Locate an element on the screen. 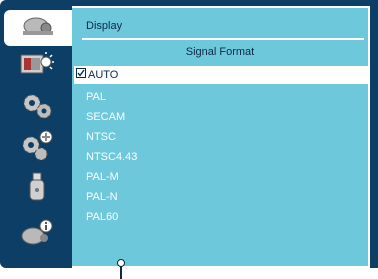 The height and width of the screenshot is (279, 378). info-icon is located at coordinates (37, 235).